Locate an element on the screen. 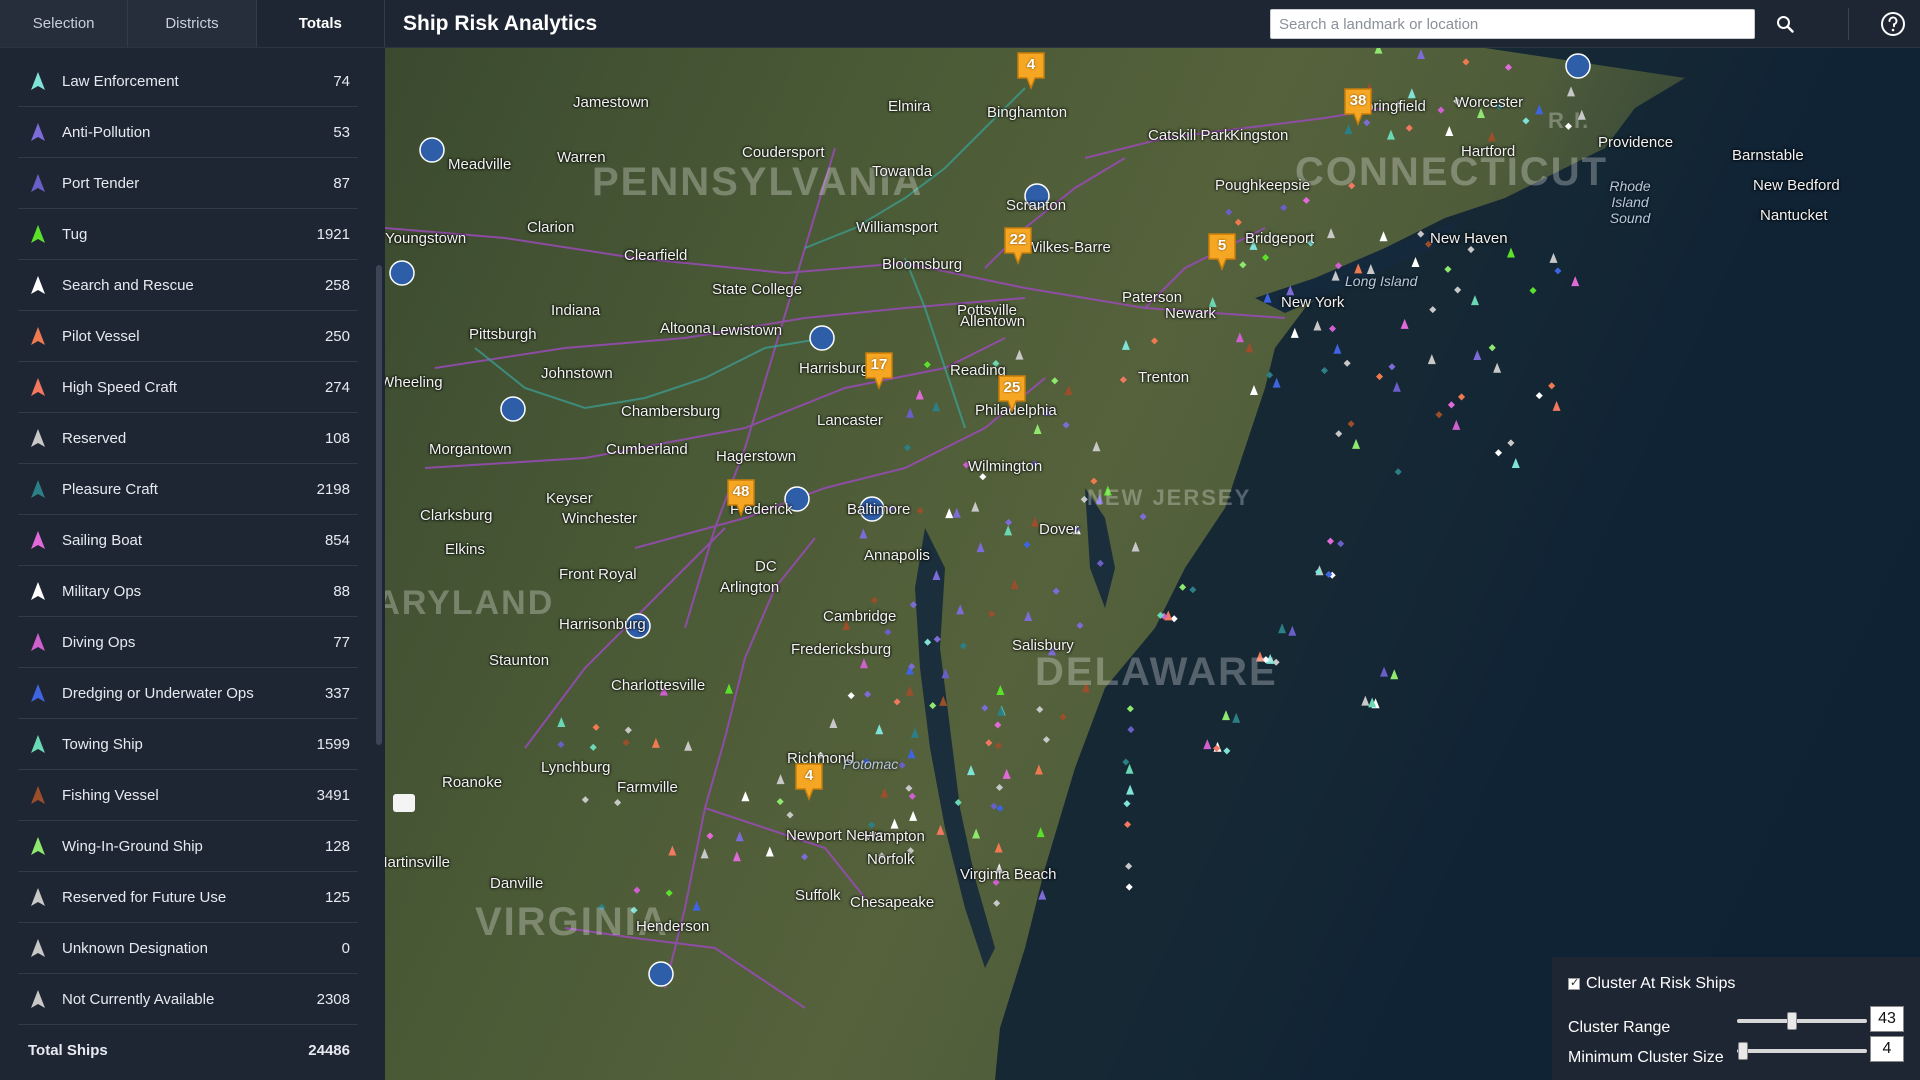  ship-type-row: Dredging or Underwater Ops 337 is located at coordinates (188, 693).